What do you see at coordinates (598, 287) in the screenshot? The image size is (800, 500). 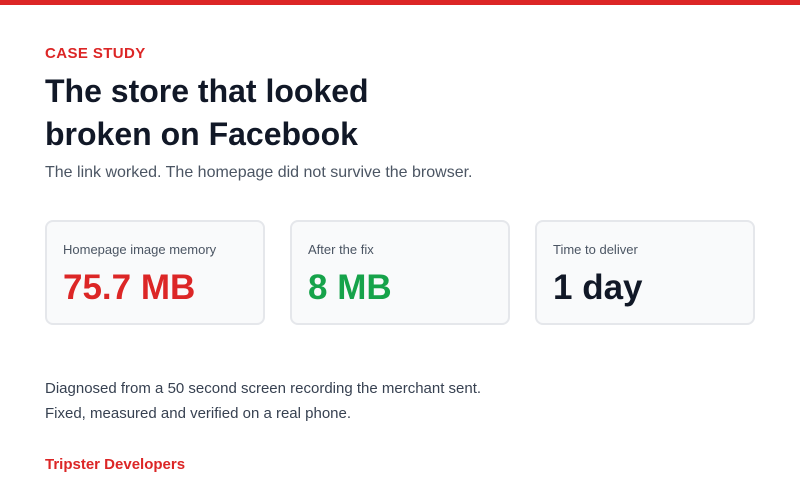 I see `stat-value: 1 day` at bounding box center [598, 287].